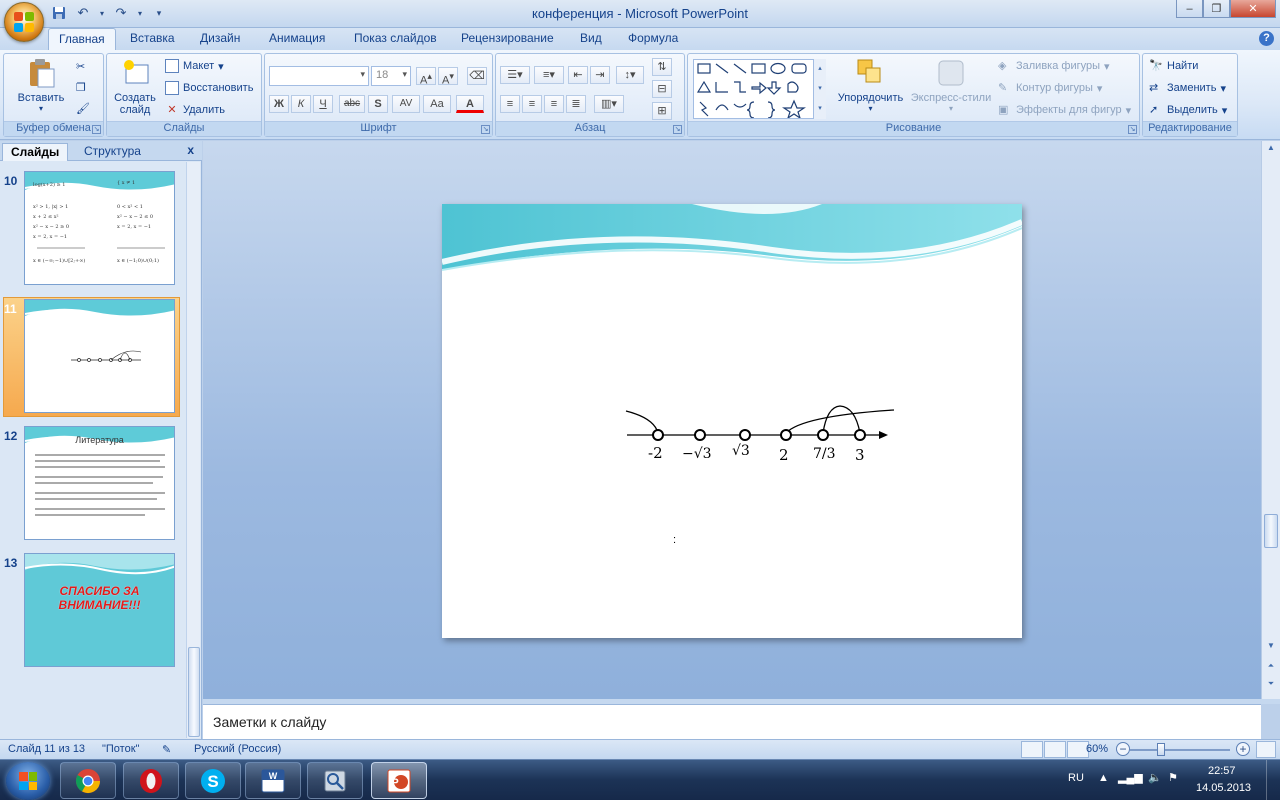 Image resolution: width=1280 pixels, height=800 pixels. I want to click on slide-thumbnail-12: 12 Литература, so click(93, 485).